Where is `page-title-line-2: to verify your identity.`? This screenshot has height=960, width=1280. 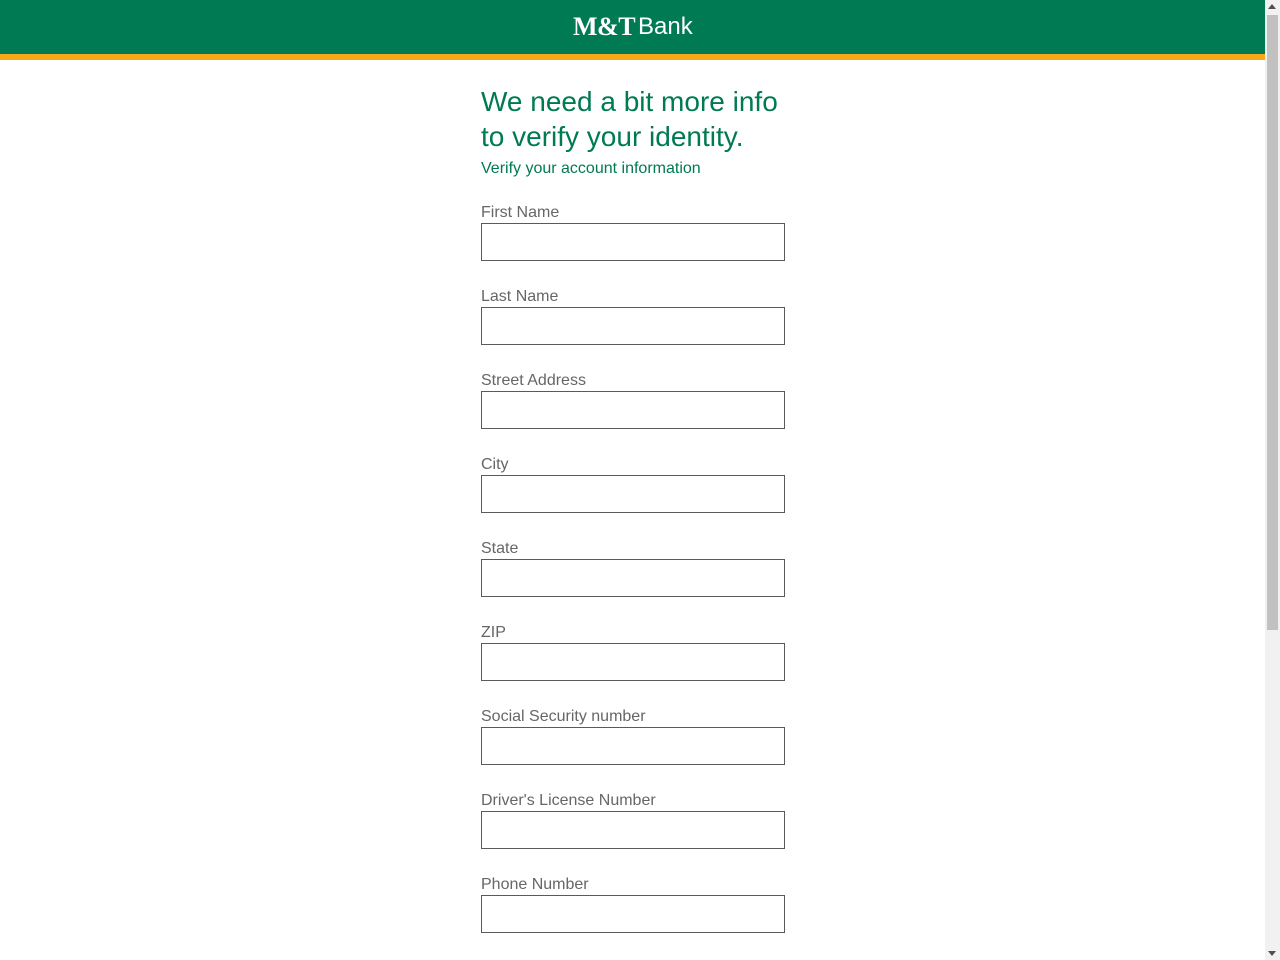
page-title-line-2: to verify your identity. is located at coordinates (612, 136).